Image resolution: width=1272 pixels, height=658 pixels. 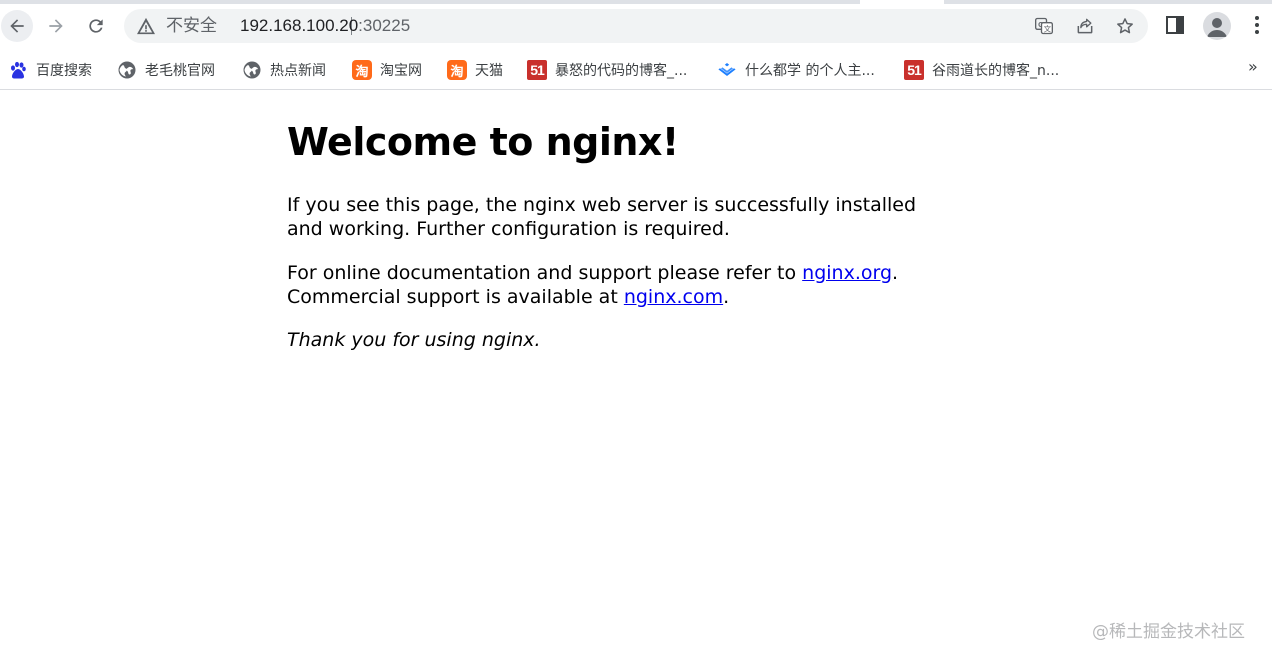 What do you see at coordinates (847, 273) in the screenshot?
I see `nginx-org-link: nginx.org` at bounding box center [847, 273].